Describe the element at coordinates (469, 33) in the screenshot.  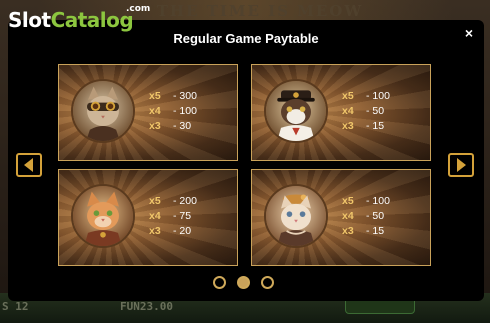
I see `close-button: ×` at that location.